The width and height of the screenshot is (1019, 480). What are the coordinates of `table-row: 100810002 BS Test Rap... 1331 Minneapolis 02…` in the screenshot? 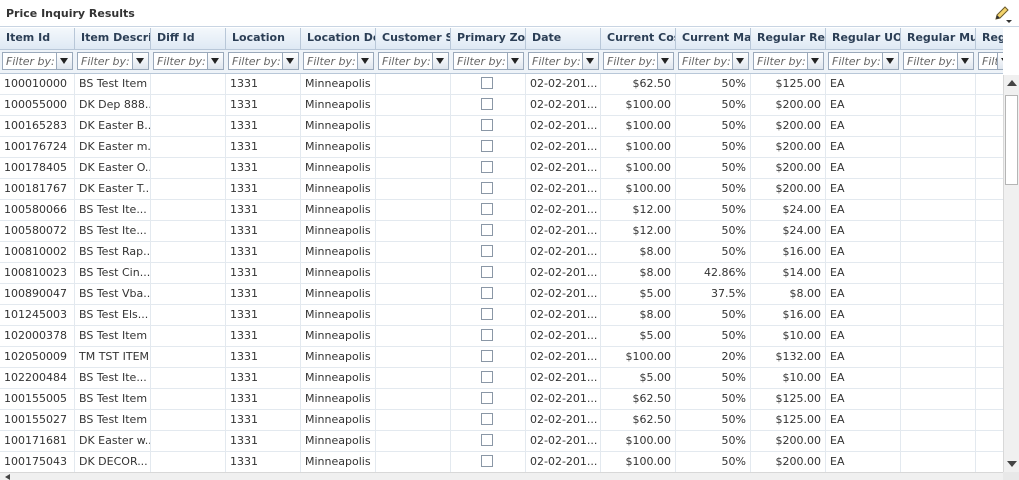 It's located at (501, 252).